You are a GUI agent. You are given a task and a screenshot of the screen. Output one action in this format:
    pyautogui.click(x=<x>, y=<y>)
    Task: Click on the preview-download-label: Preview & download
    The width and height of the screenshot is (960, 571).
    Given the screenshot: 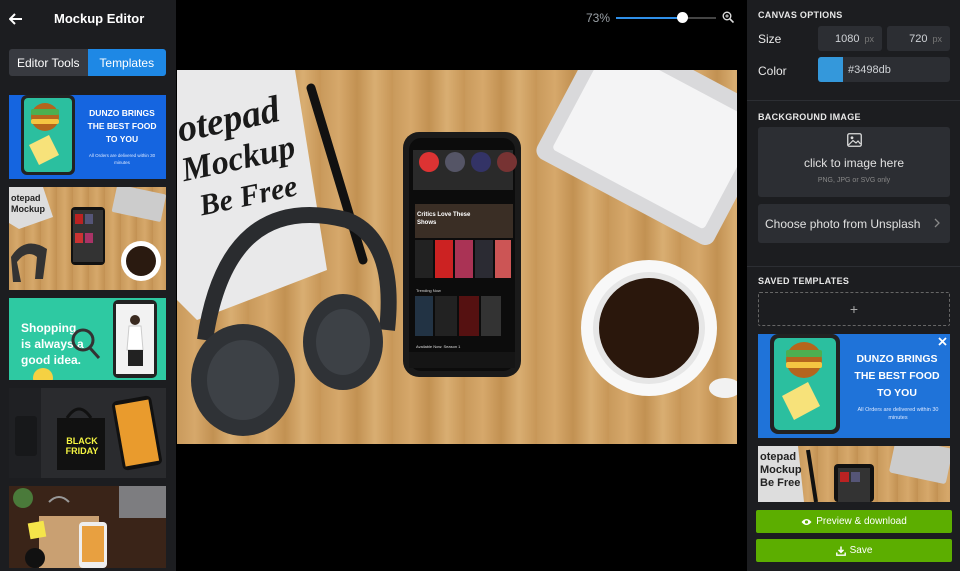 What is the action you would take?
    pyautogui.click(x=861, y=521)
    